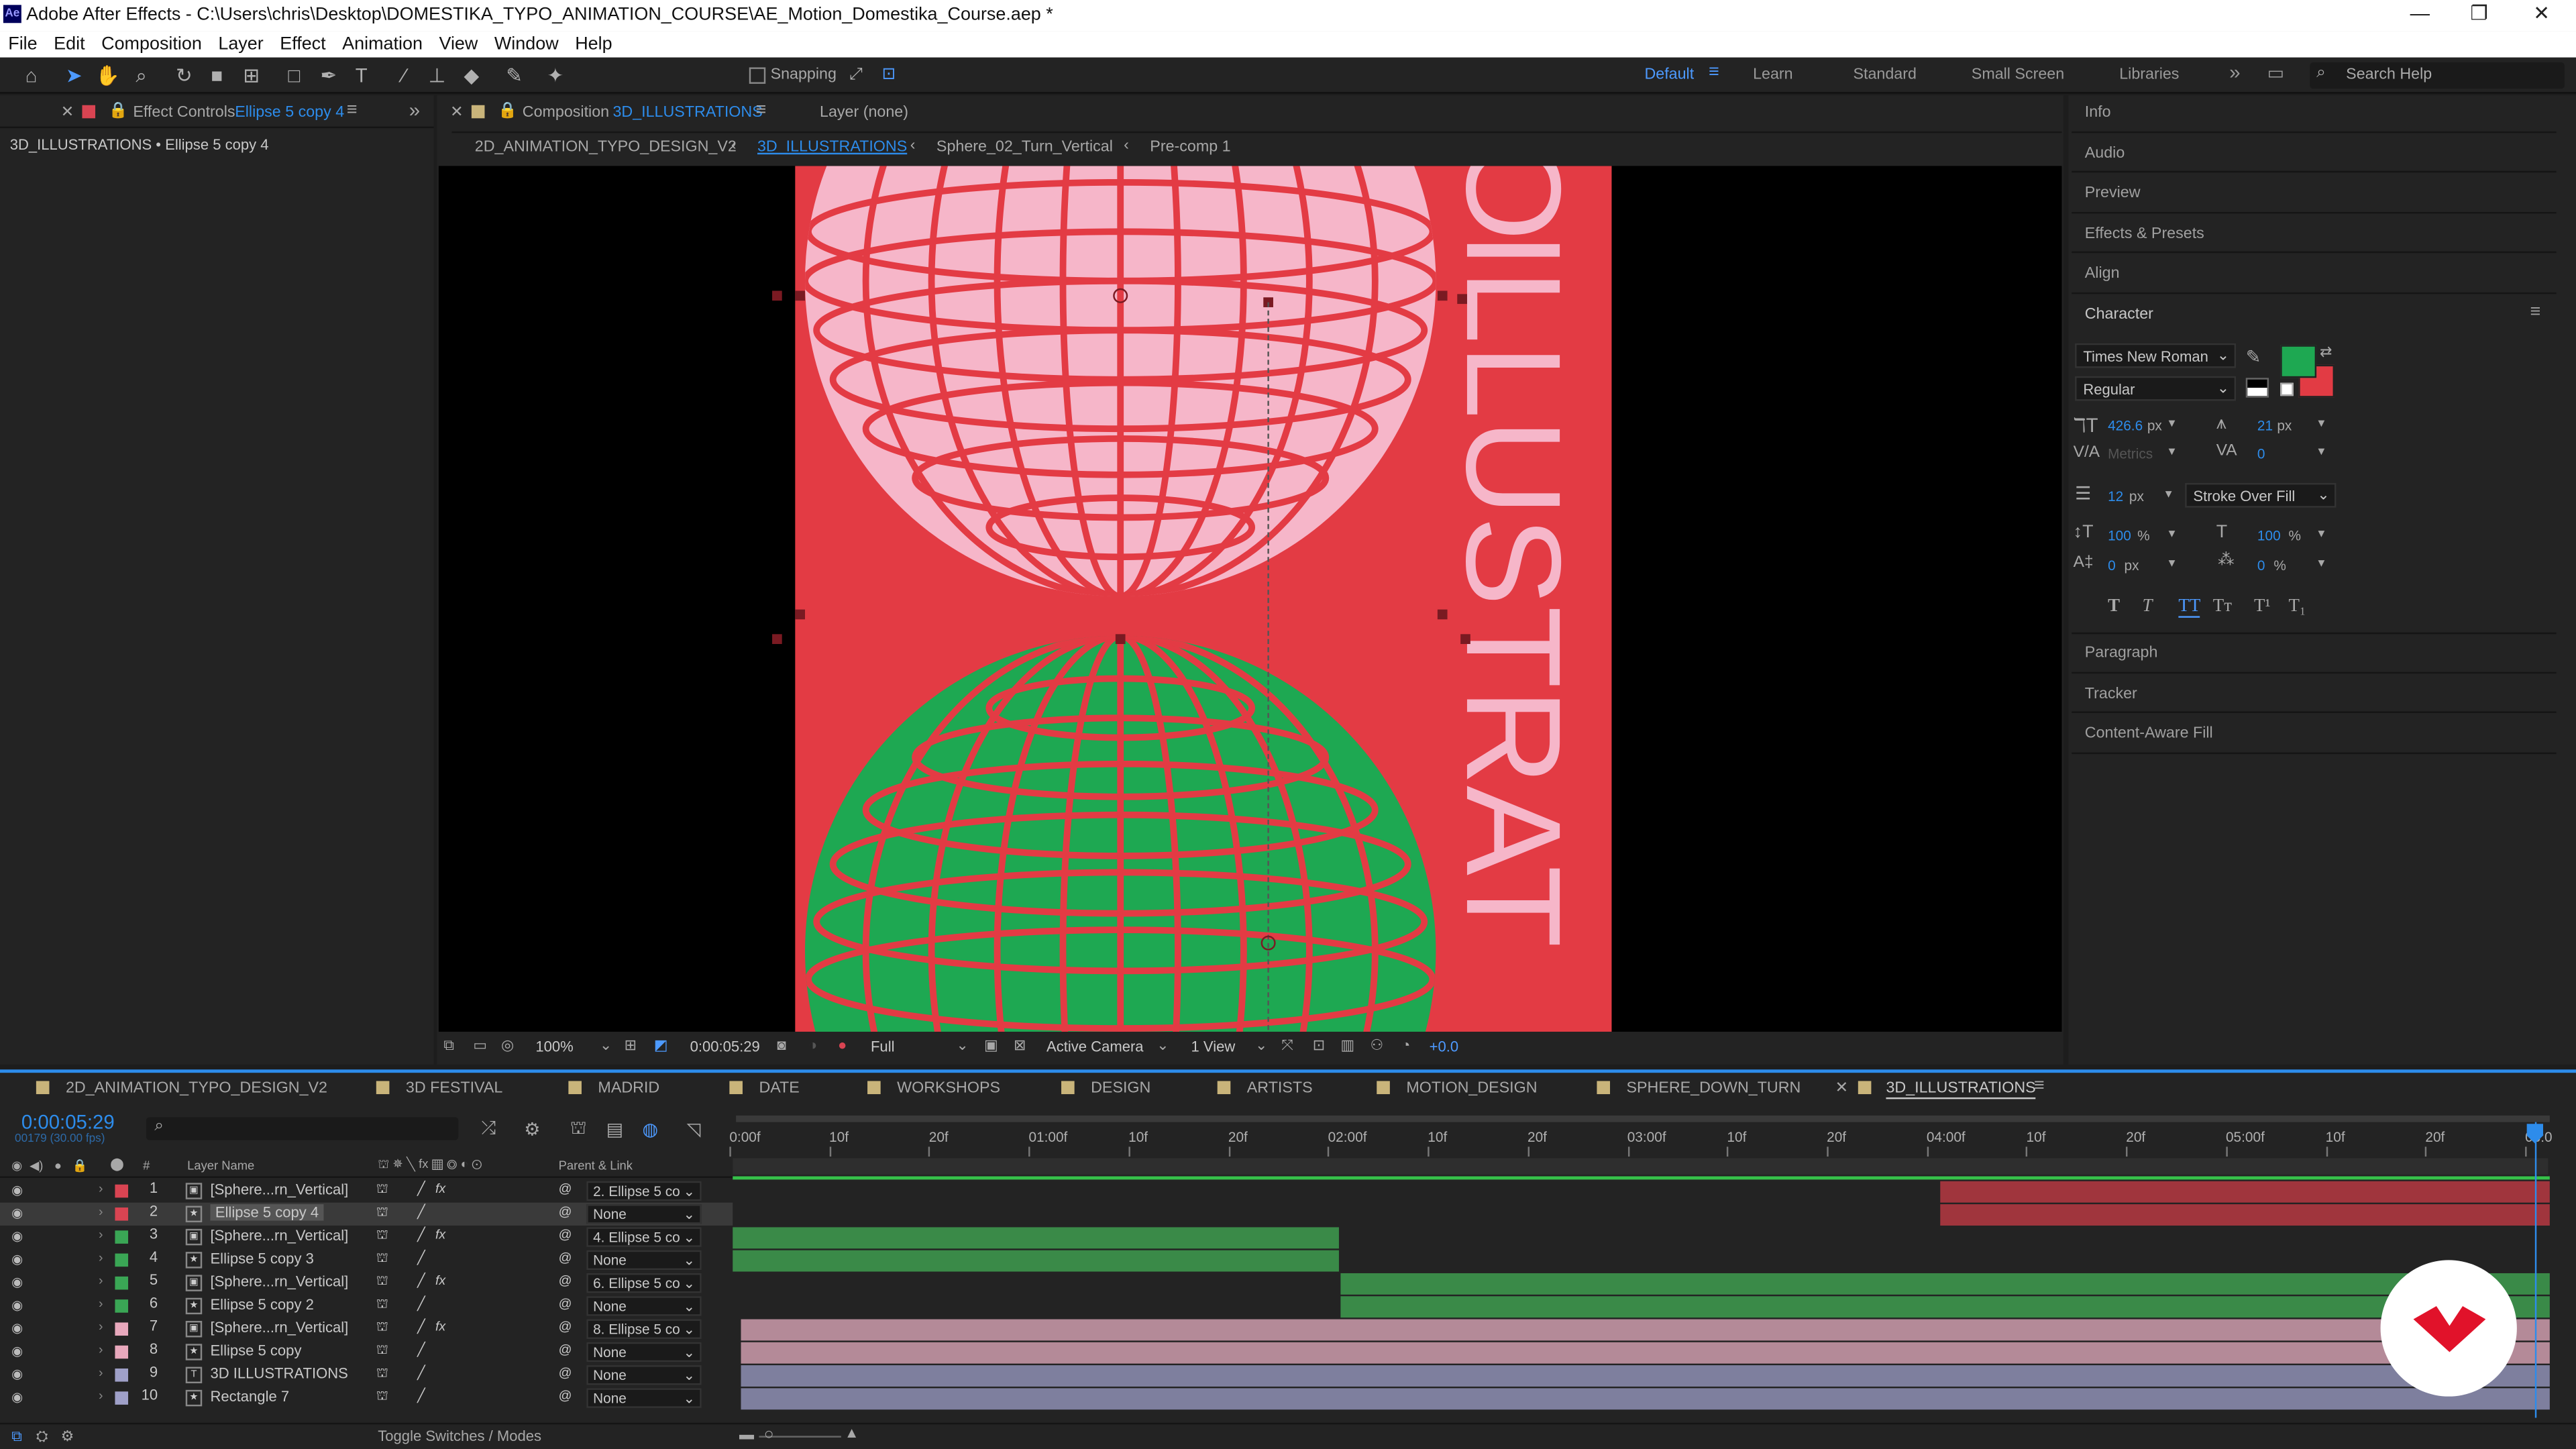 The width and height of the screenshot is (2576, 1449). Describe the element at coordinates (2298, 361) in the screenshot. I see `fill-color-swatch` at that location.